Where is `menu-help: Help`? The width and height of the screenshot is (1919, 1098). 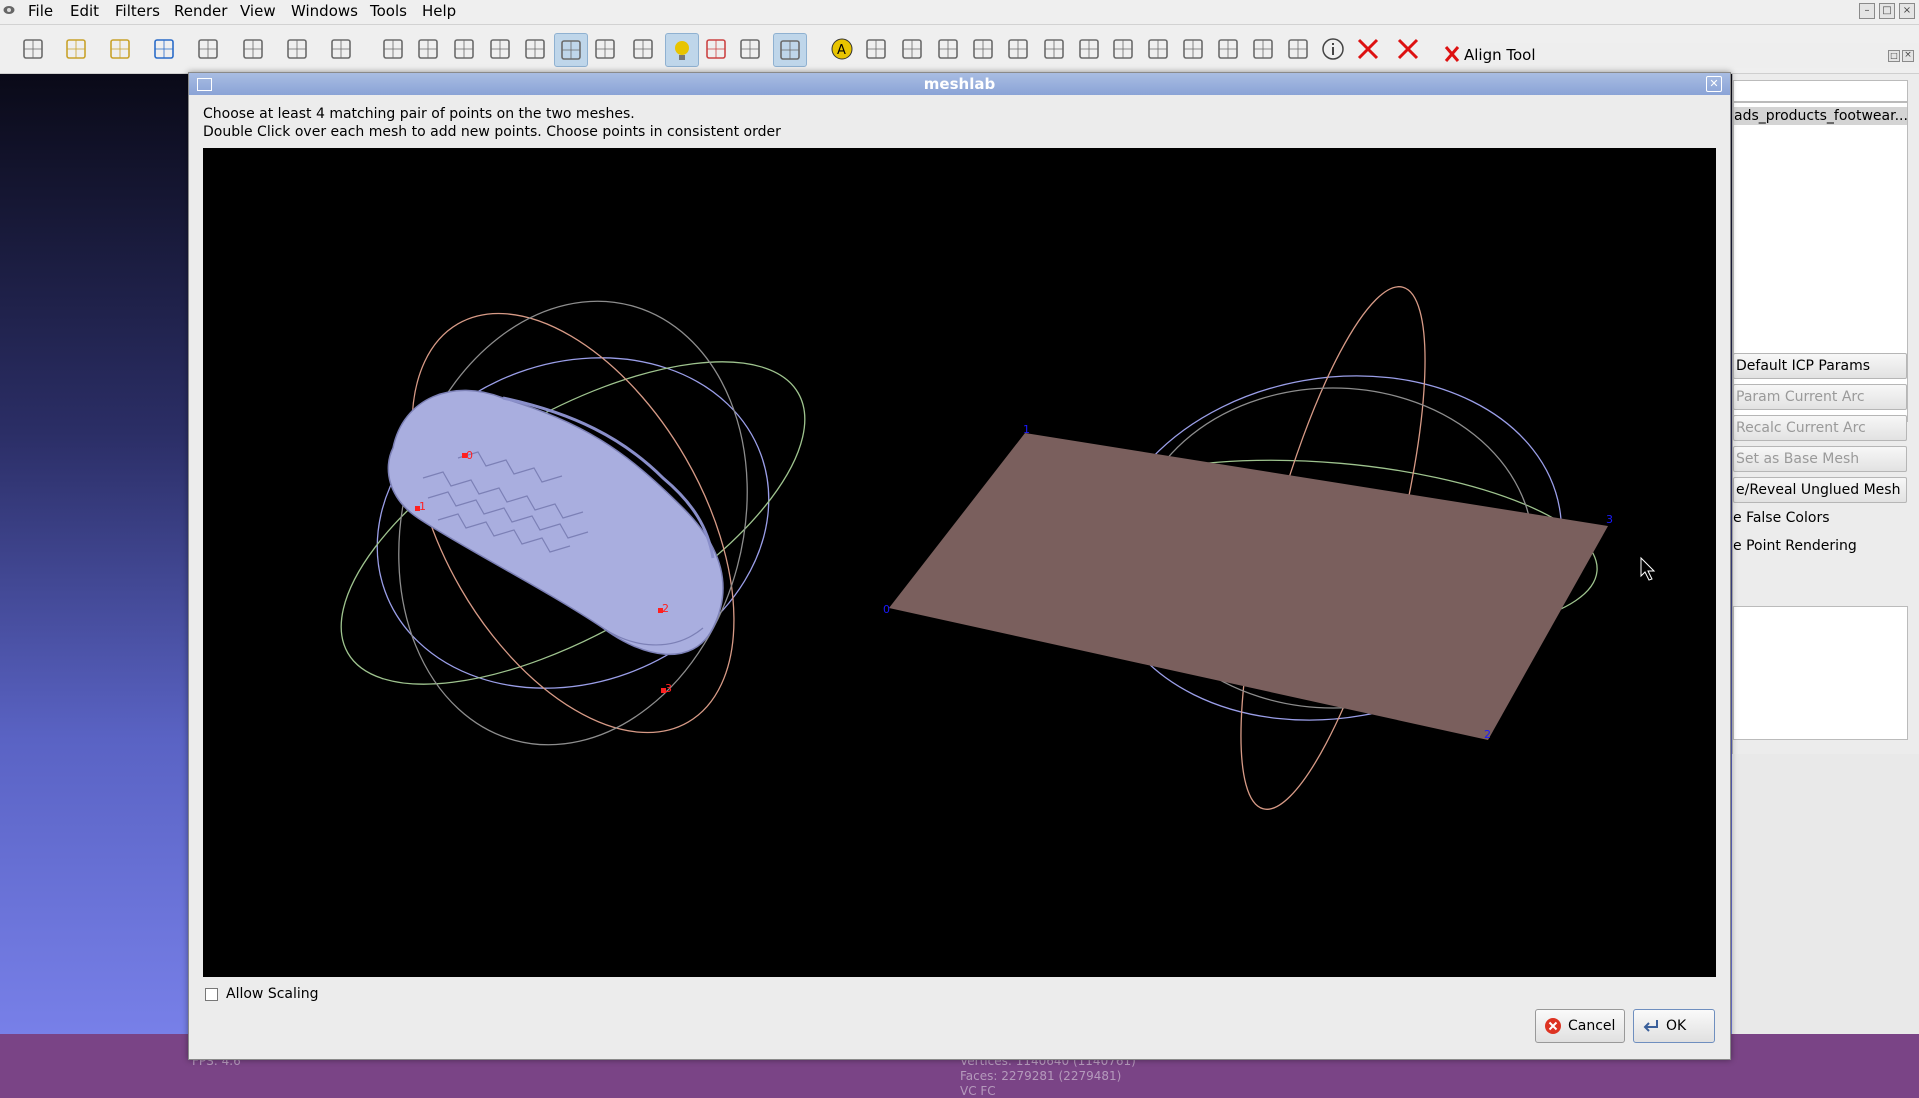 menu-help: Help is located at coordinates (439, 11).